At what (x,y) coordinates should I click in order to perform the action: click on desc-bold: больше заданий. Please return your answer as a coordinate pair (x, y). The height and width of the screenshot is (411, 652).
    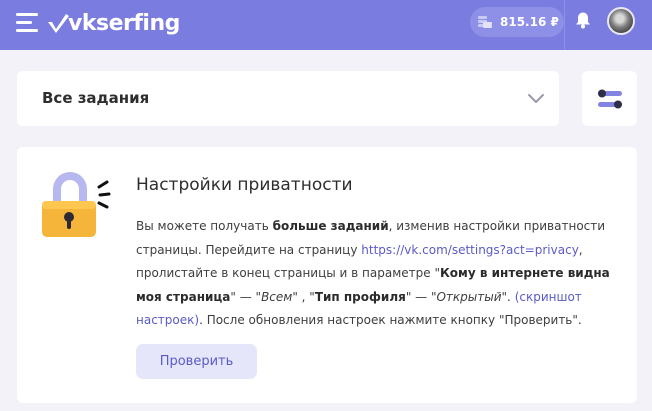
    Looking at the image, I should click on (330, 226).